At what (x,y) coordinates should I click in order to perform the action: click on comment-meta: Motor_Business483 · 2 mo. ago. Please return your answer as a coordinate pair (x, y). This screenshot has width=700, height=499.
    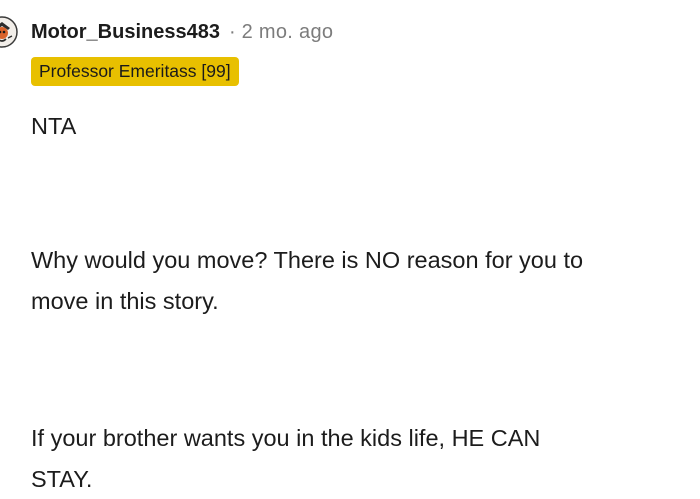
    Looking at the image, I should click on (182, 32).